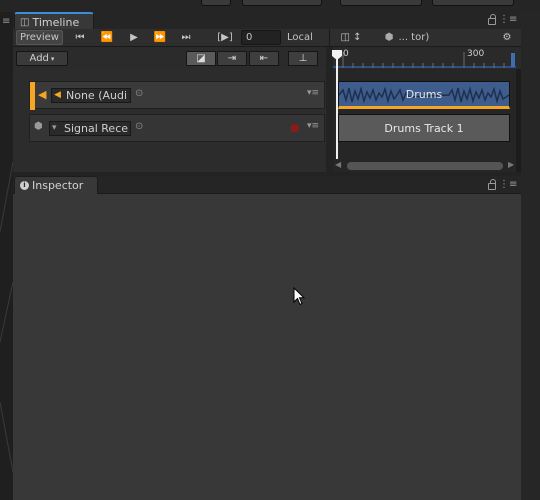  I want to click on record-icon: ●, so click(295, 127).